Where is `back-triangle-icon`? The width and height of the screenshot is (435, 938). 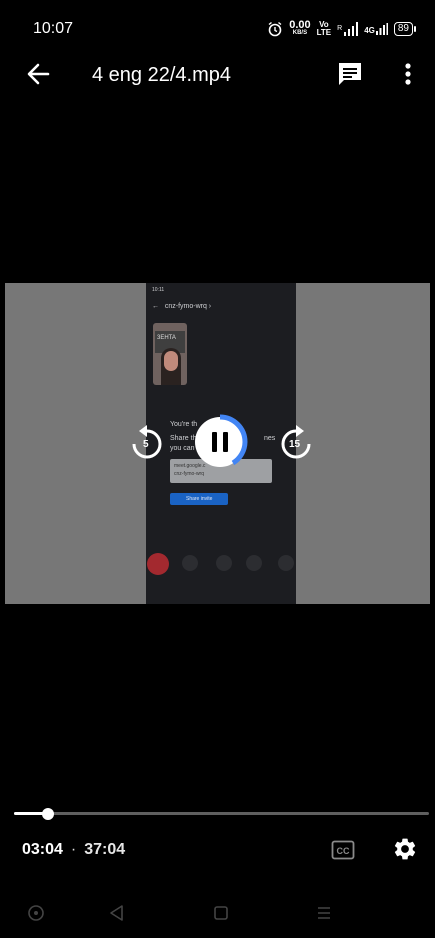 back-triangle-icon is located at coordinates (116, 913).